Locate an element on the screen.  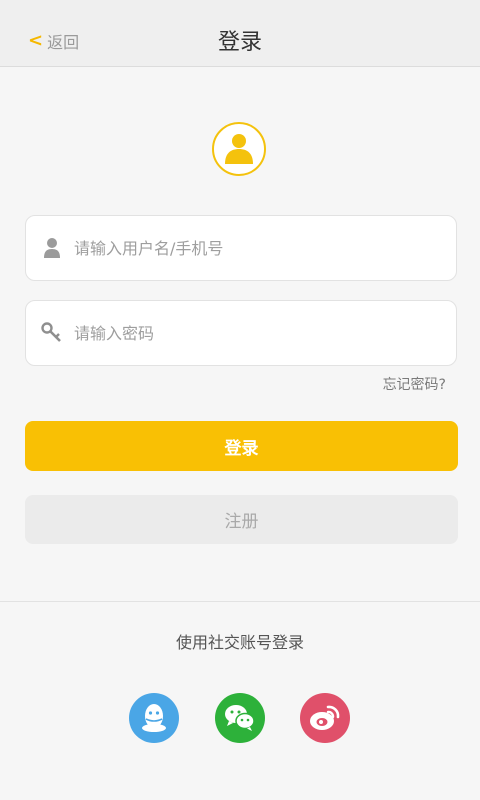
username-input is located at coordinates (264, 248).